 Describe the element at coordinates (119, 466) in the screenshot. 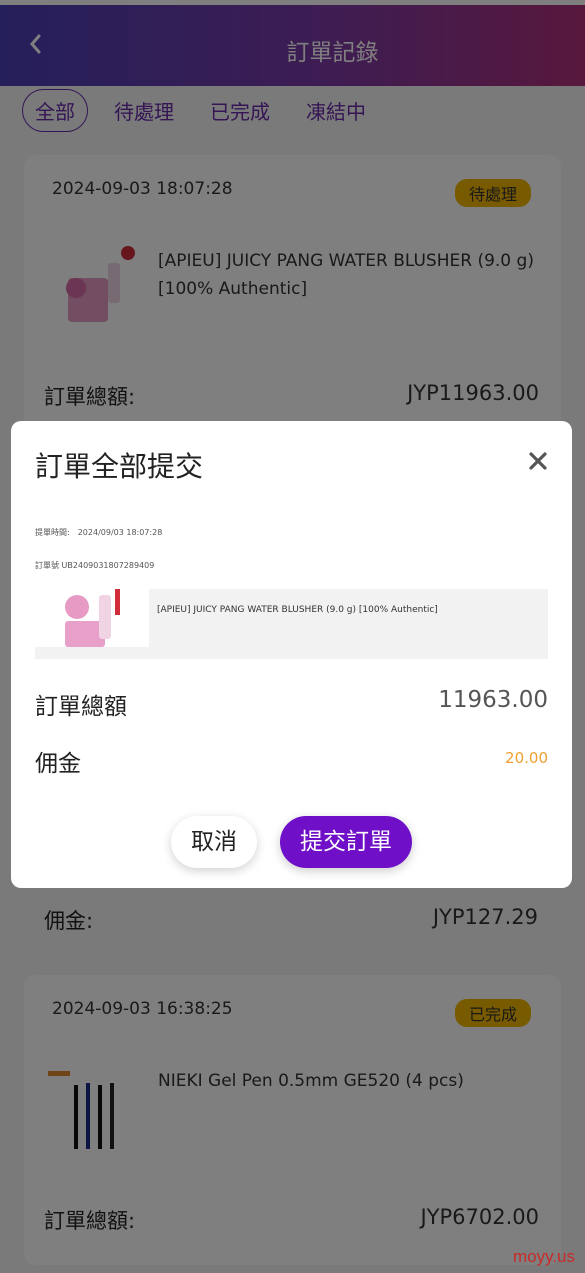

I see `modal-title: 訂單全部提交` at that location.